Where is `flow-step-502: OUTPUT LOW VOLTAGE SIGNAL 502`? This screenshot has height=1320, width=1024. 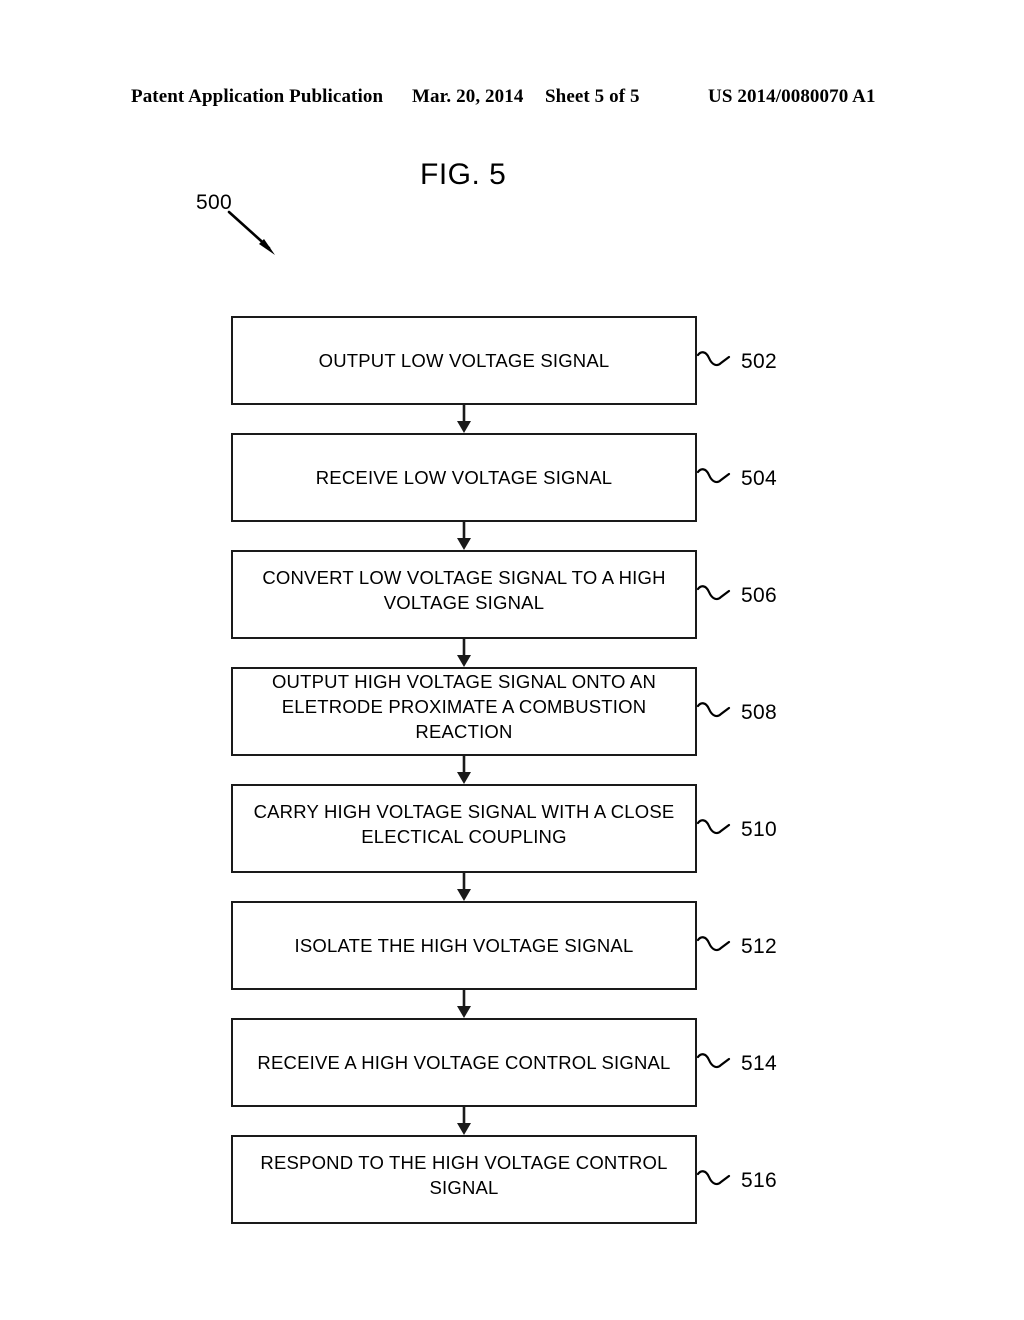
flow-step-502: OUTPUT LOW VOLTAGE SIGNAL 502 is located at coordinates (504, 360).